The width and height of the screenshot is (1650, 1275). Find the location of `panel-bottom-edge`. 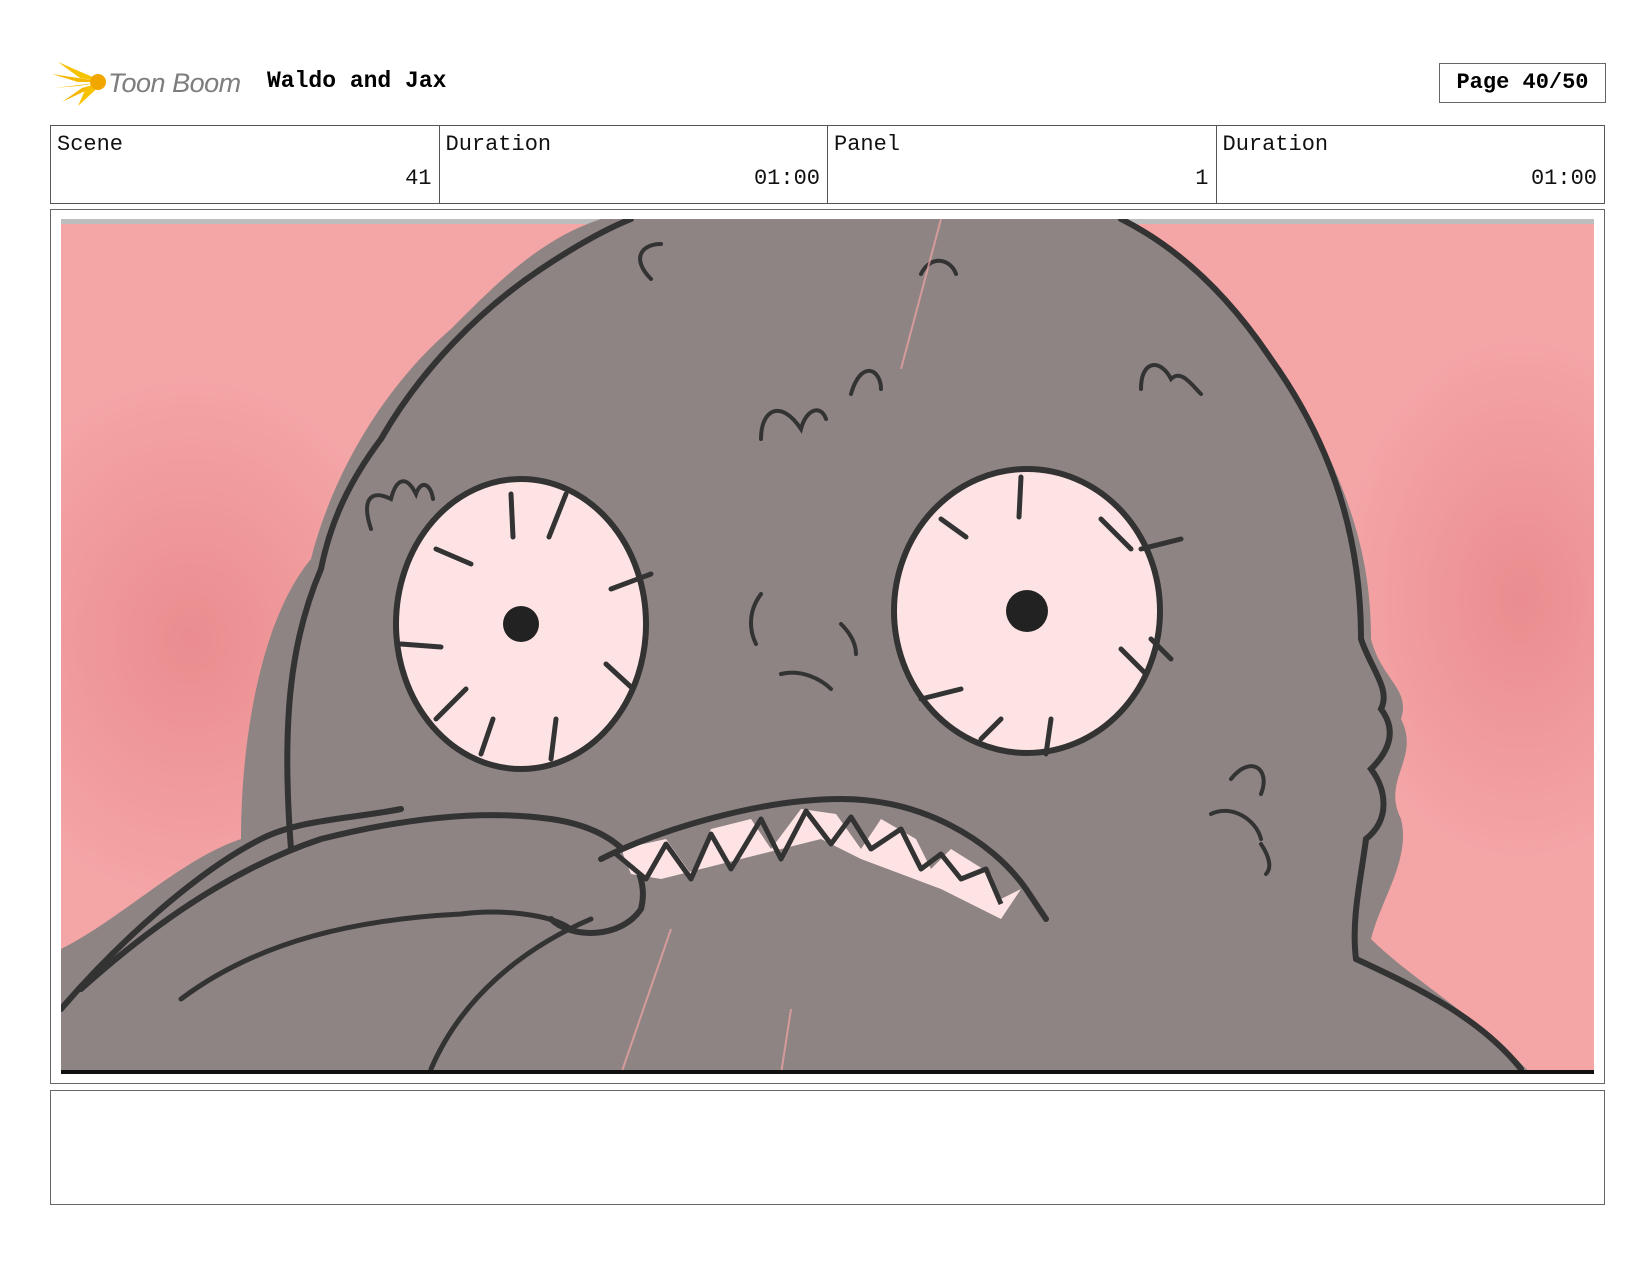

panel-bottom-edge is located at coordinates (827, 1072).